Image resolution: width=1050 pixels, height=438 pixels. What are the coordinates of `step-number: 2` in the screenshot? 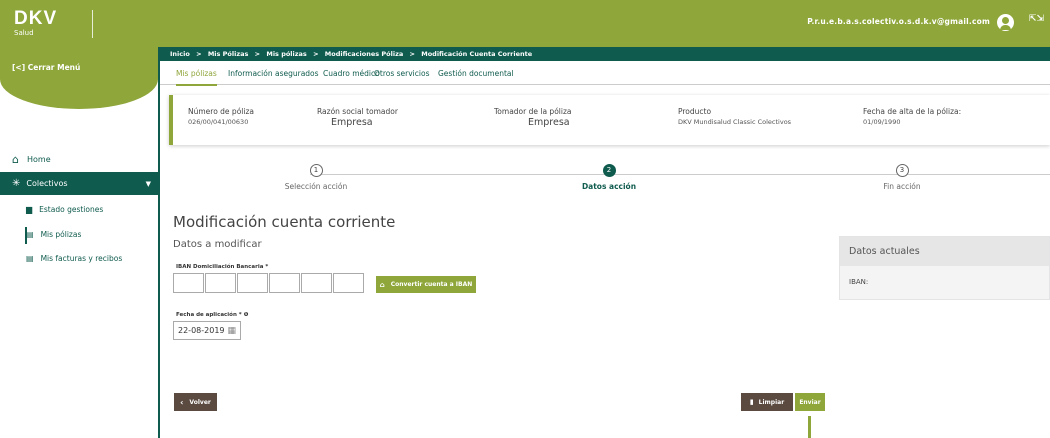 It's located at (609, 170).